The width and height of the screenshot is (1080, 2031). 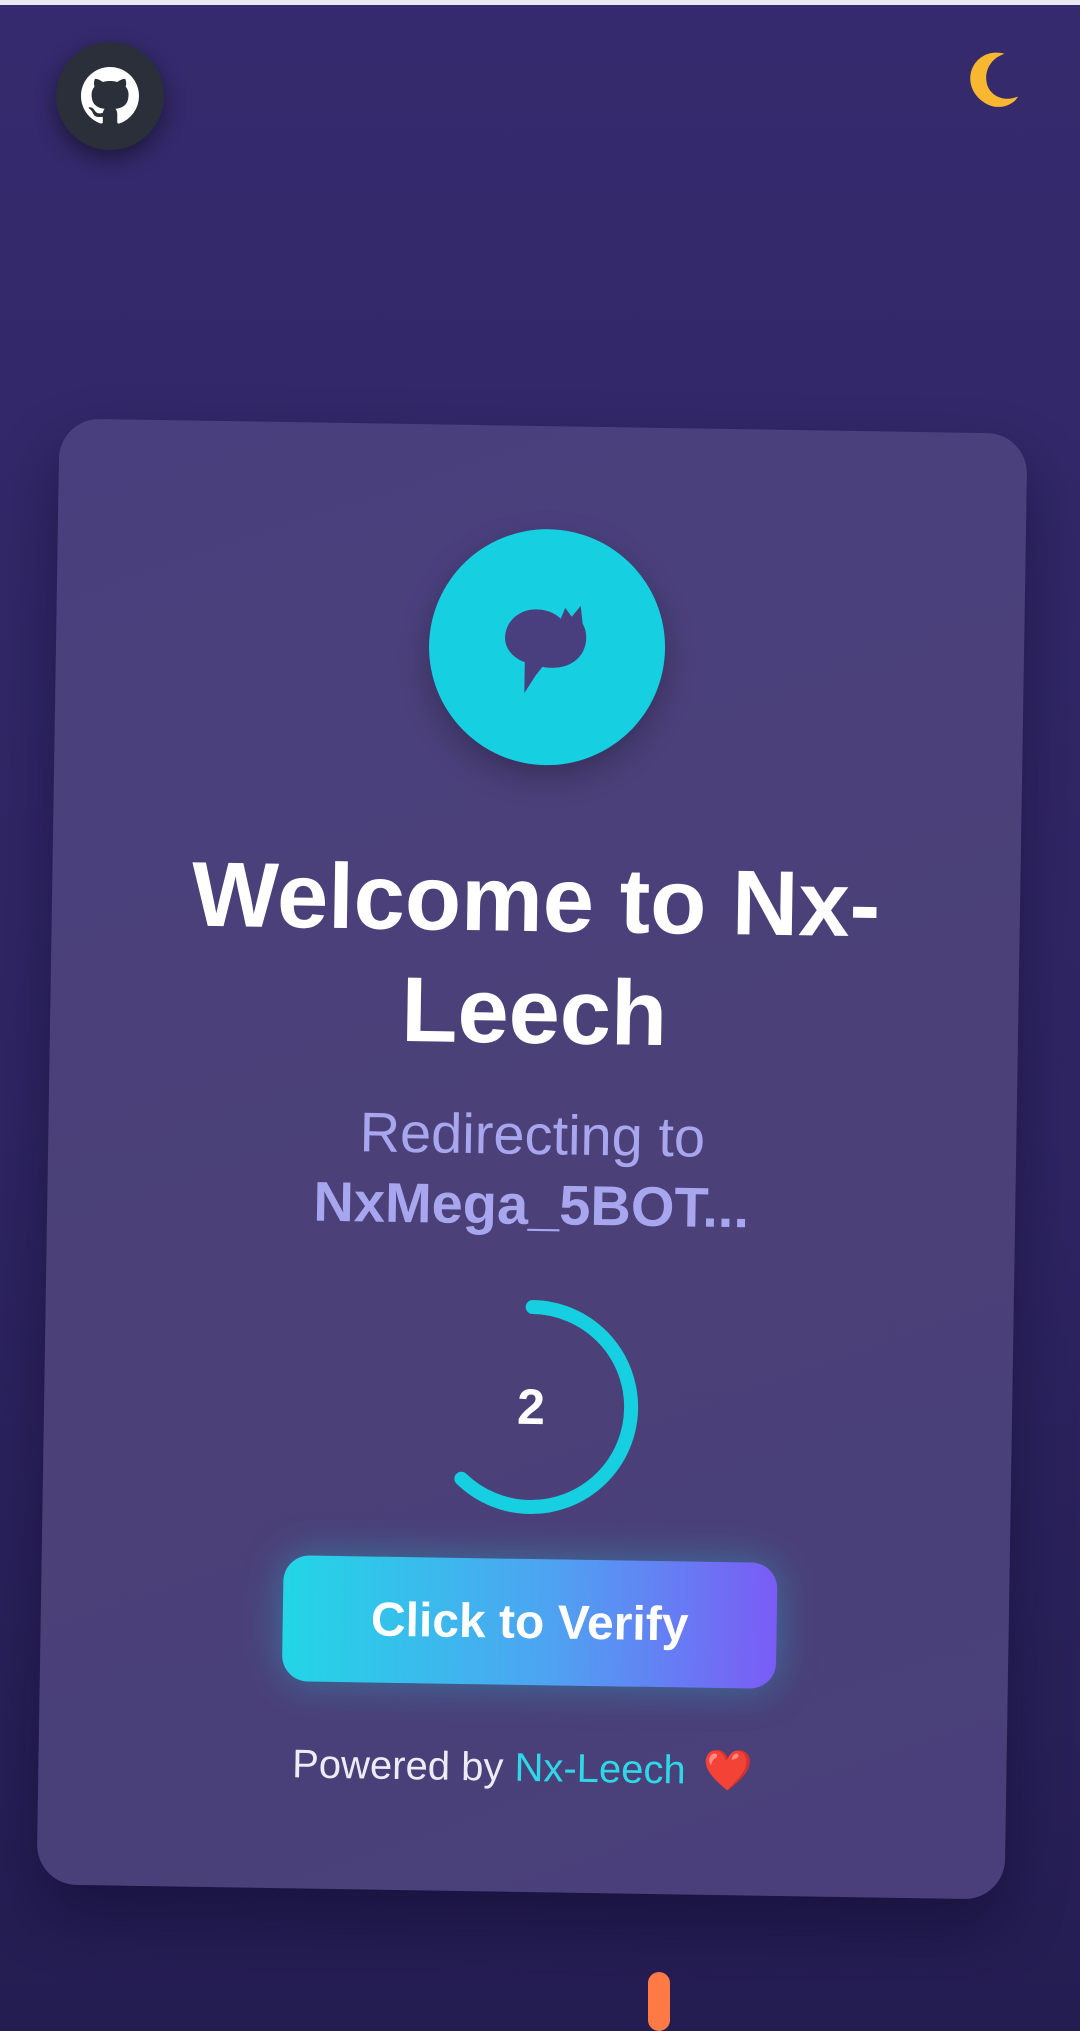 I want to click on leech-logo-icon, so click(x=546, y=649).